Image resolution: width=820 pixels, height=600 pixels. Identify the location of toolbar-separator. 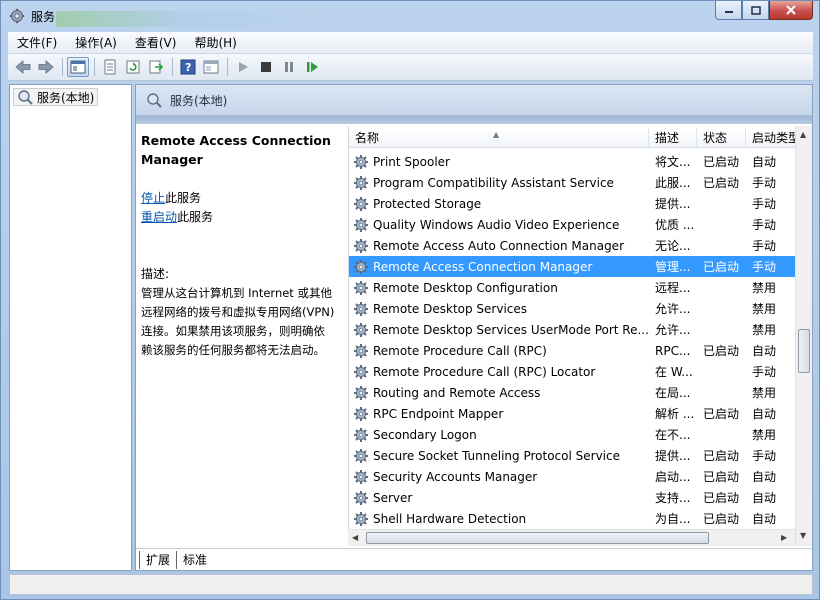
(172, 67).